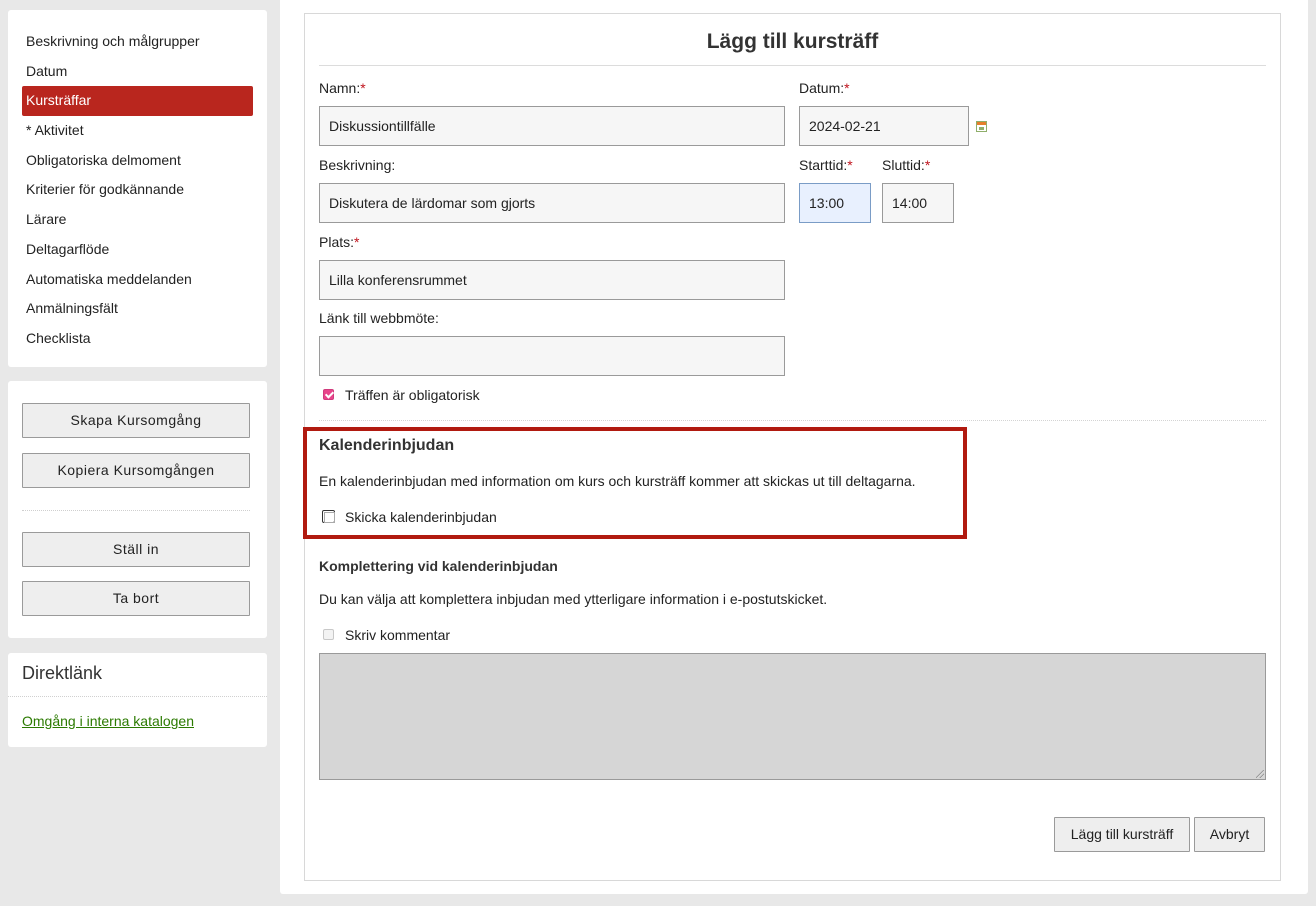  Describe the element at coordinates (981, 126) in the screenshot. I see `calendar-icon` at that location.